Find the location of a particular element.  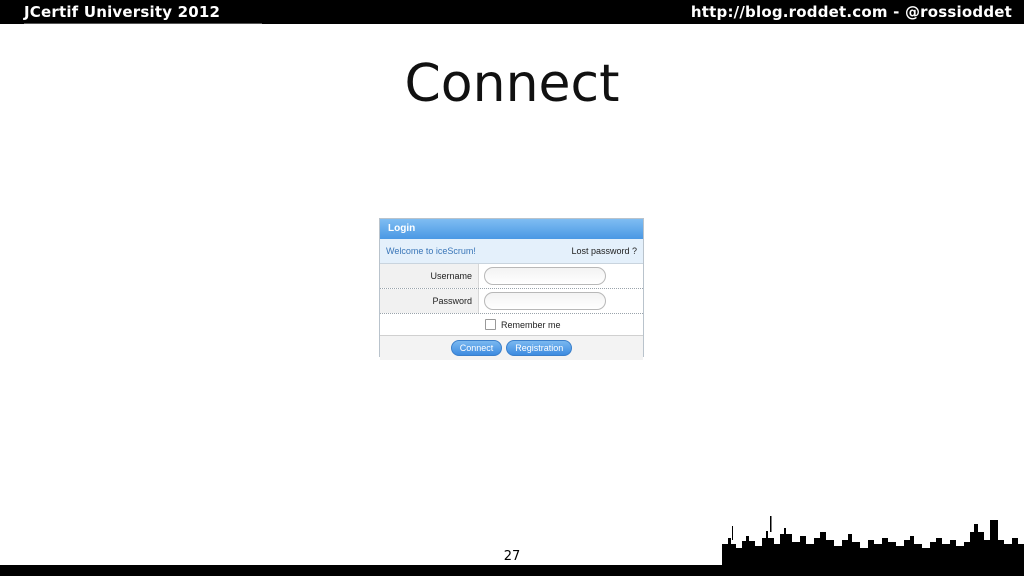

slide-footer-bar is located at coordinates (512, 570).